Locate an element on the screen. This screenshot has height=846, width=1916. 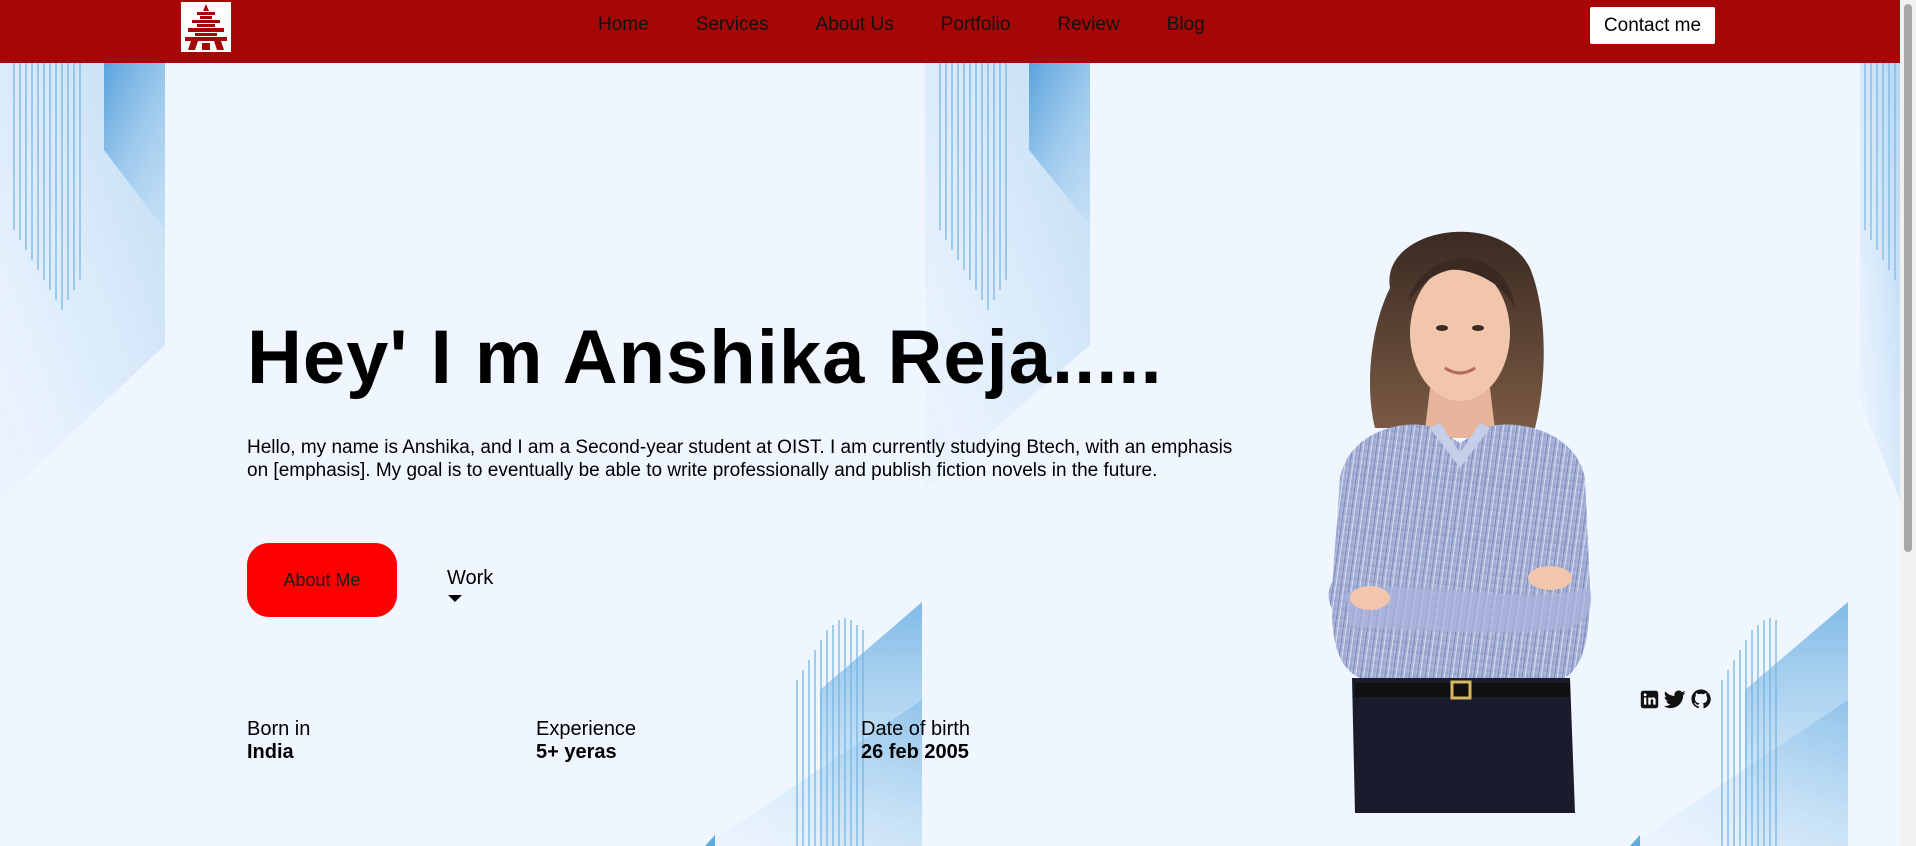
linkedin-icon is located at coordinates (1649, 699).